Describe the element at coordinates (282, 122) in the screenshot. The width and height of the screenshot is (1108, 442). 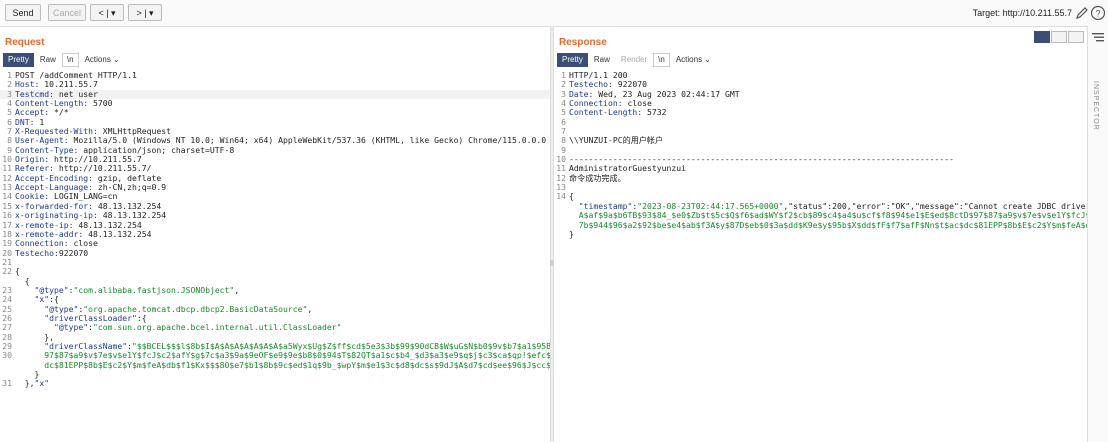
I see `line-text: DNT: 1` at that location.